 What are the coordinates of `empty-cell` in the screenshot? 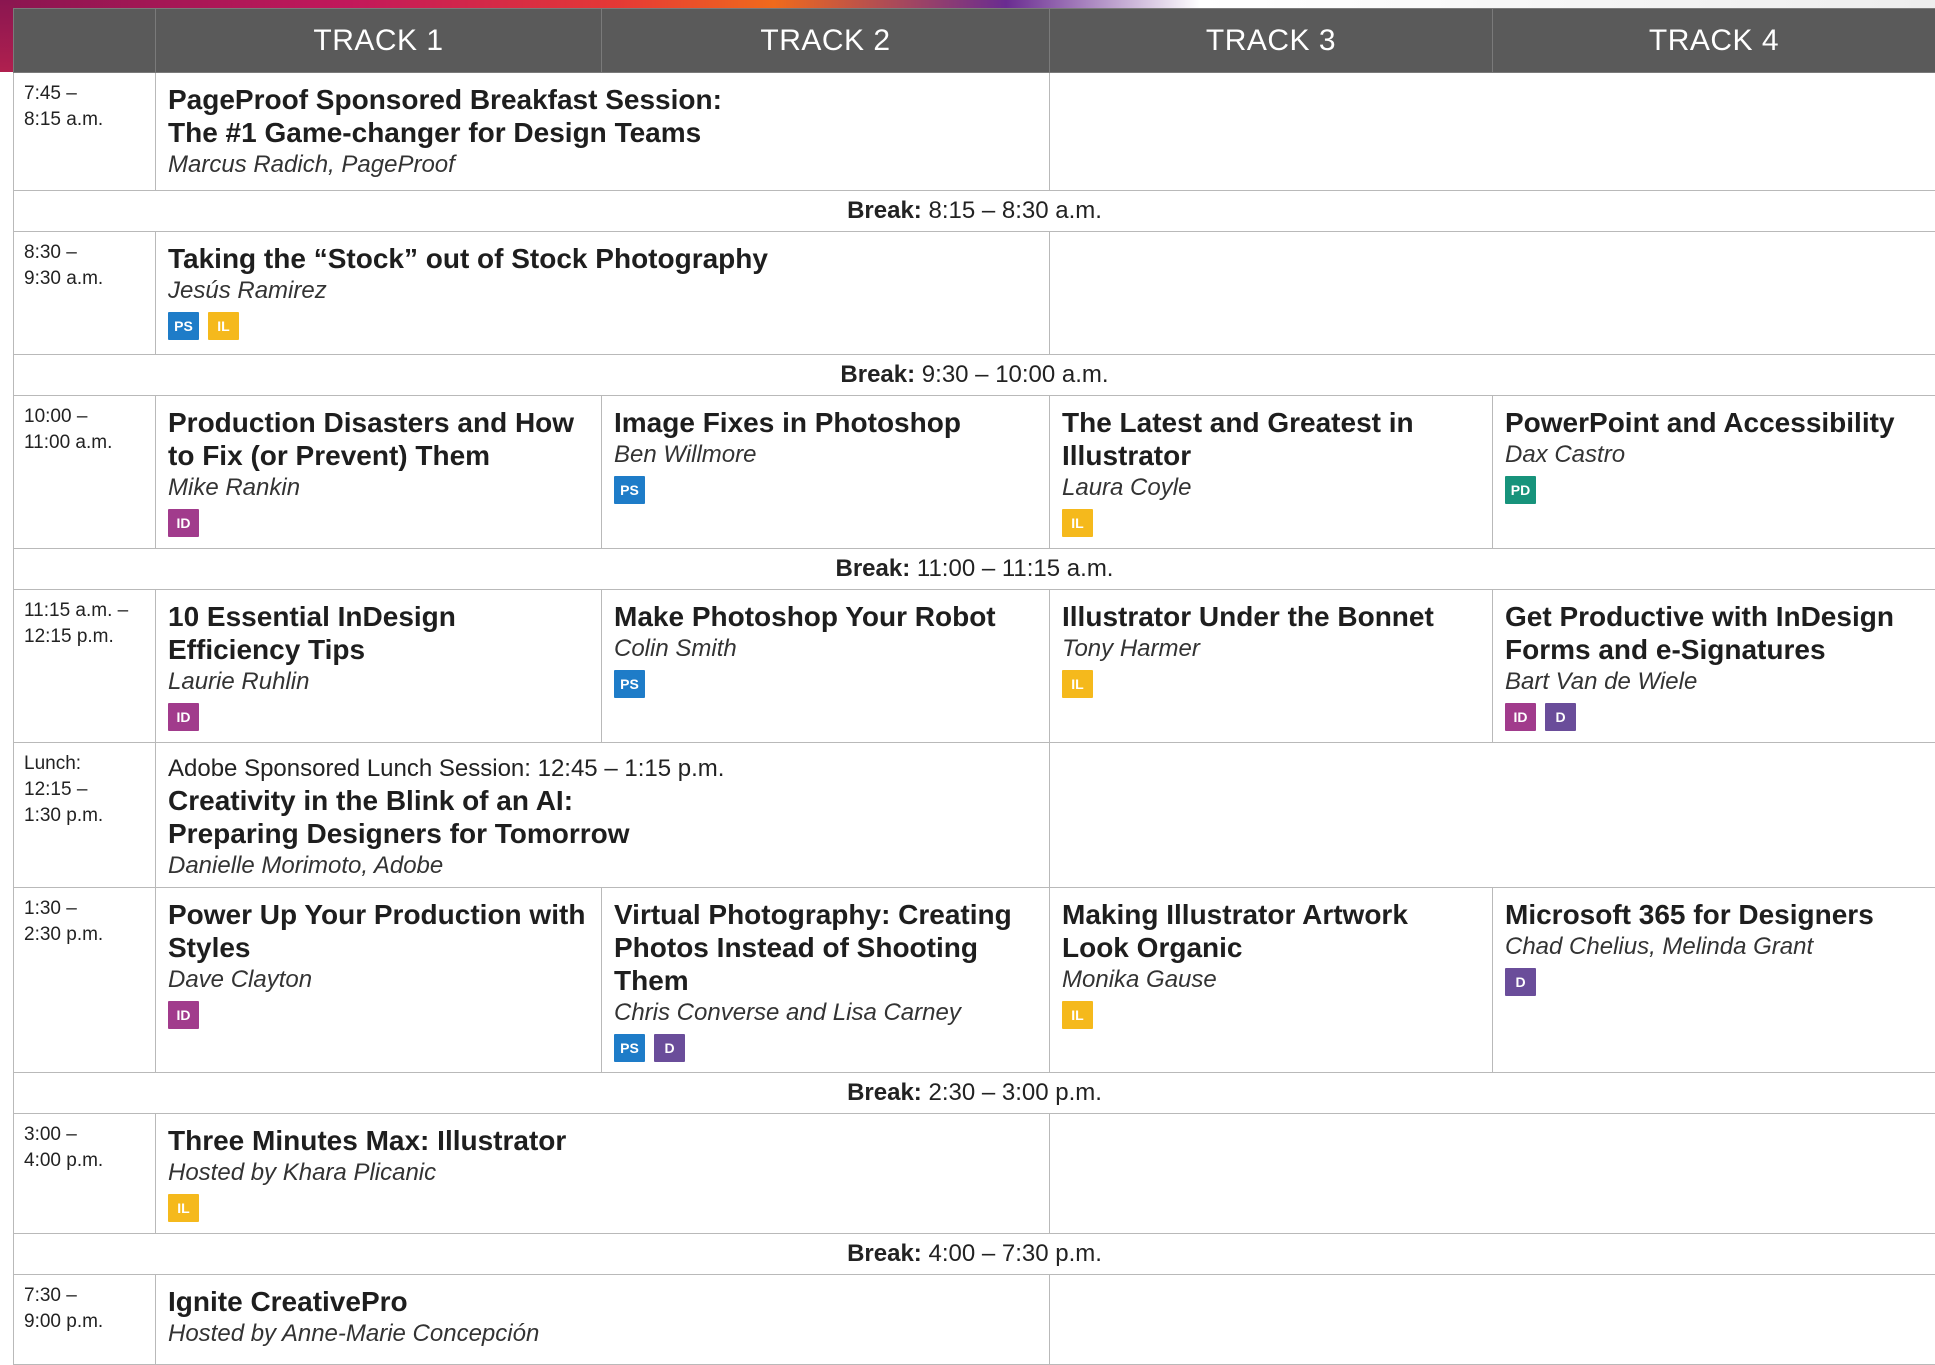 It's located at (1492, 293).